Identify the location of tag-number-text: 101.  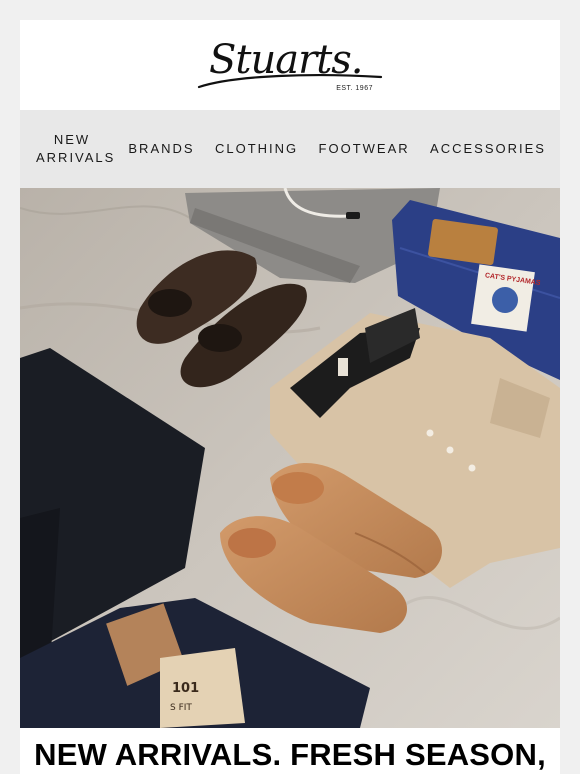
(185, 688).